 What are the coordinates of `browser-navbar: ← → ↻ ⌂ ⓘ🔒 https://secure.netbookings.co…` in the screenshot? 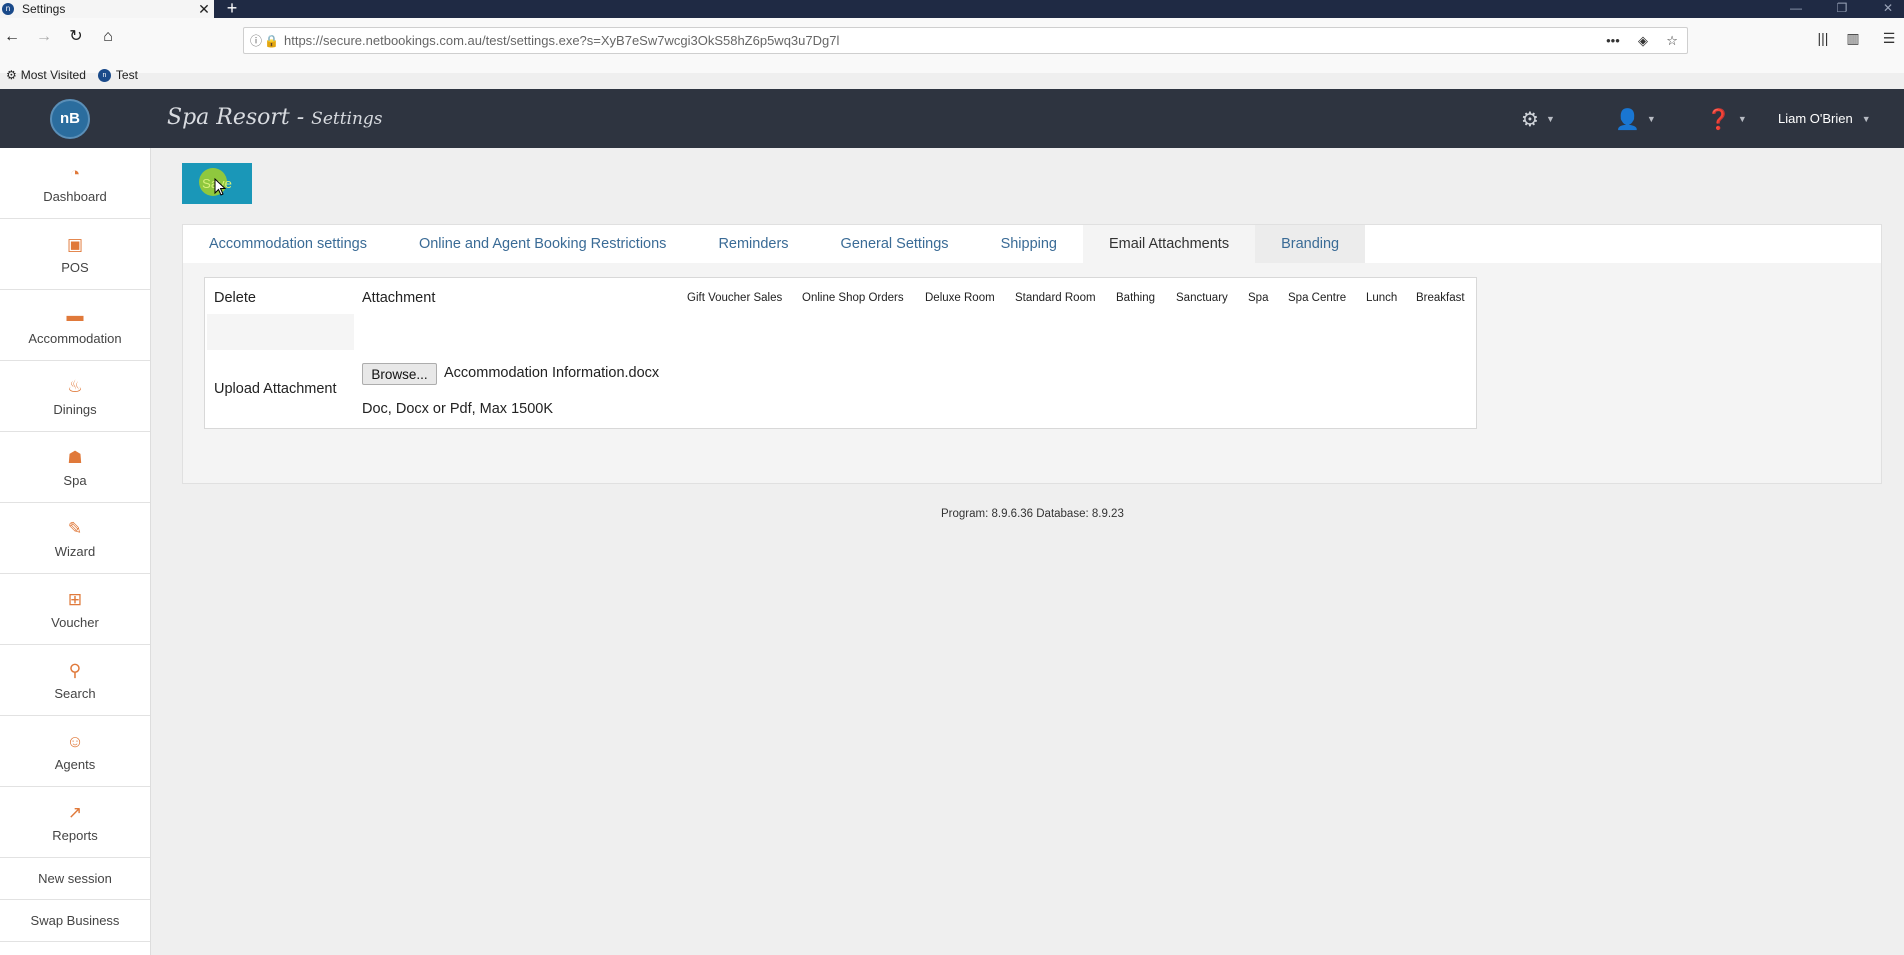 It's located at (952, 50).